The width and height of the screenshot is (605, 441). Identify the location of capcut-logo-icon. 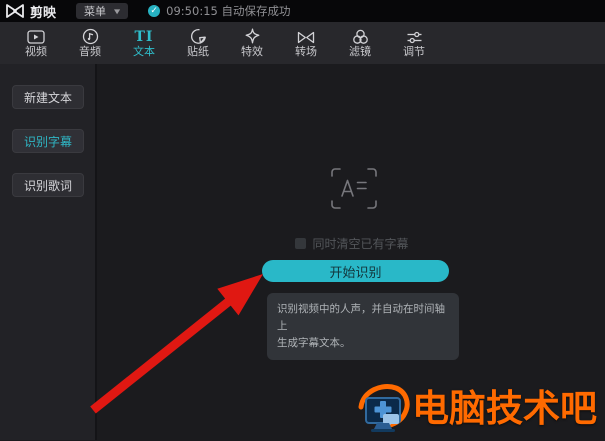
(15, 11).